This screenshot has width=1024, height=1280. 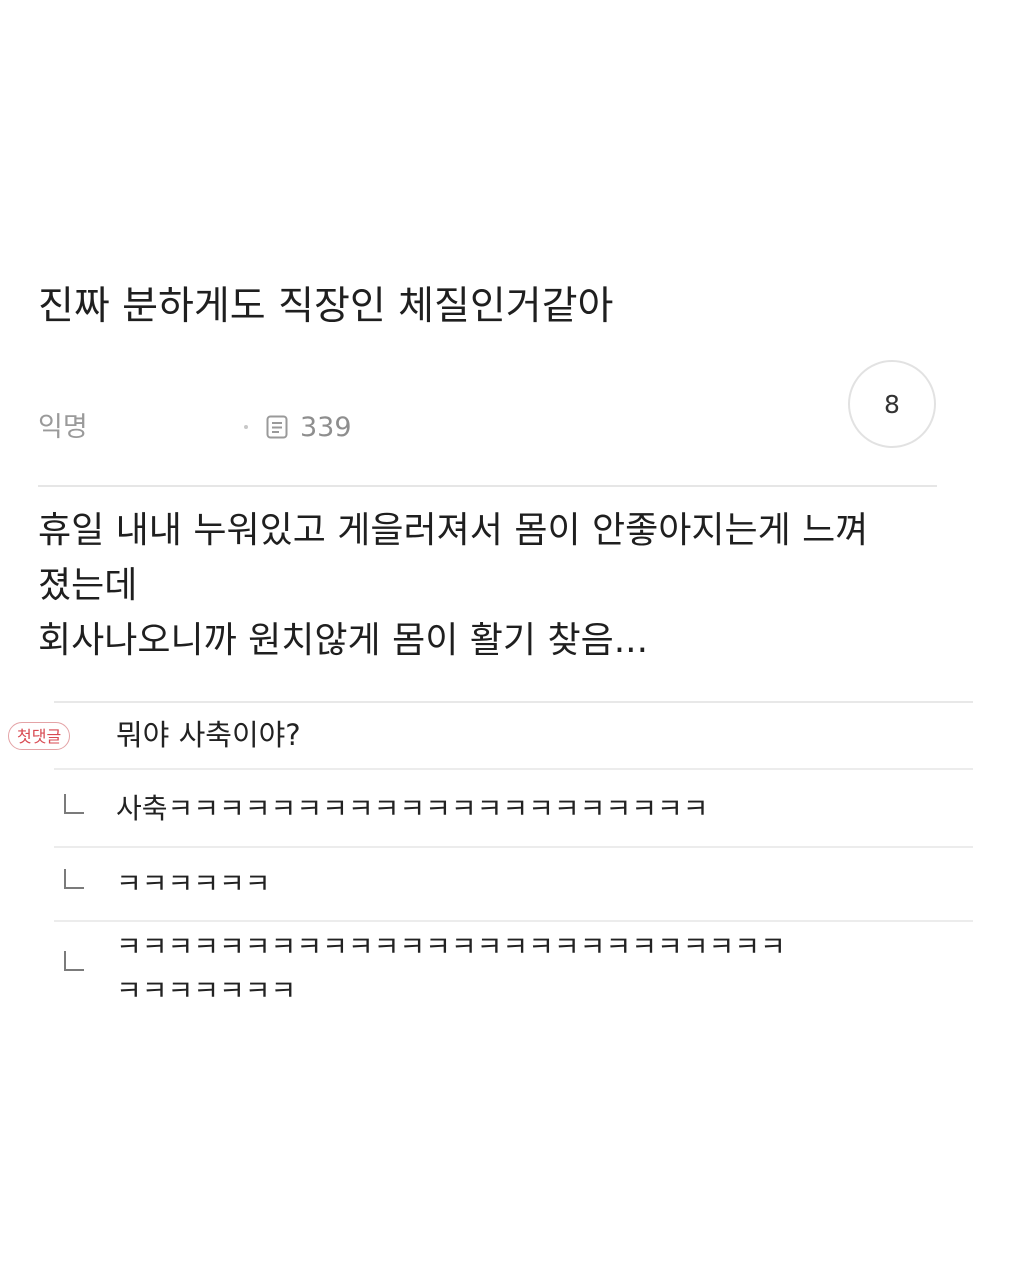 I want to click on reply-text: ㅋㅋㅋㅋㅋㅋ, so click(x=193, y=884).